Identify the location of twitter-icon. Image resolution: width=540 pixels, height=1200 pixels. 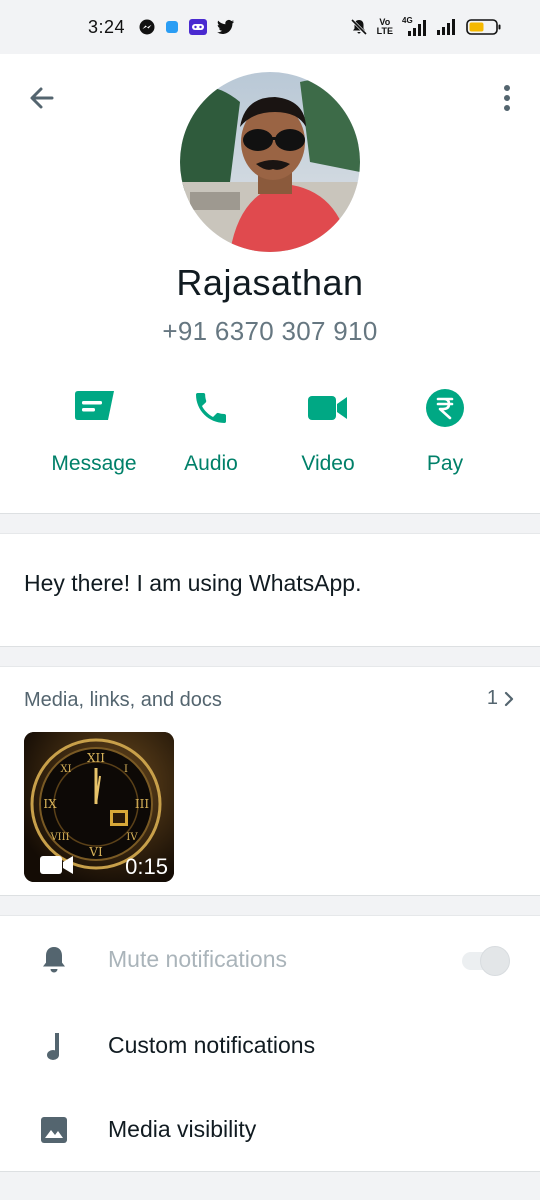
(226, 26).